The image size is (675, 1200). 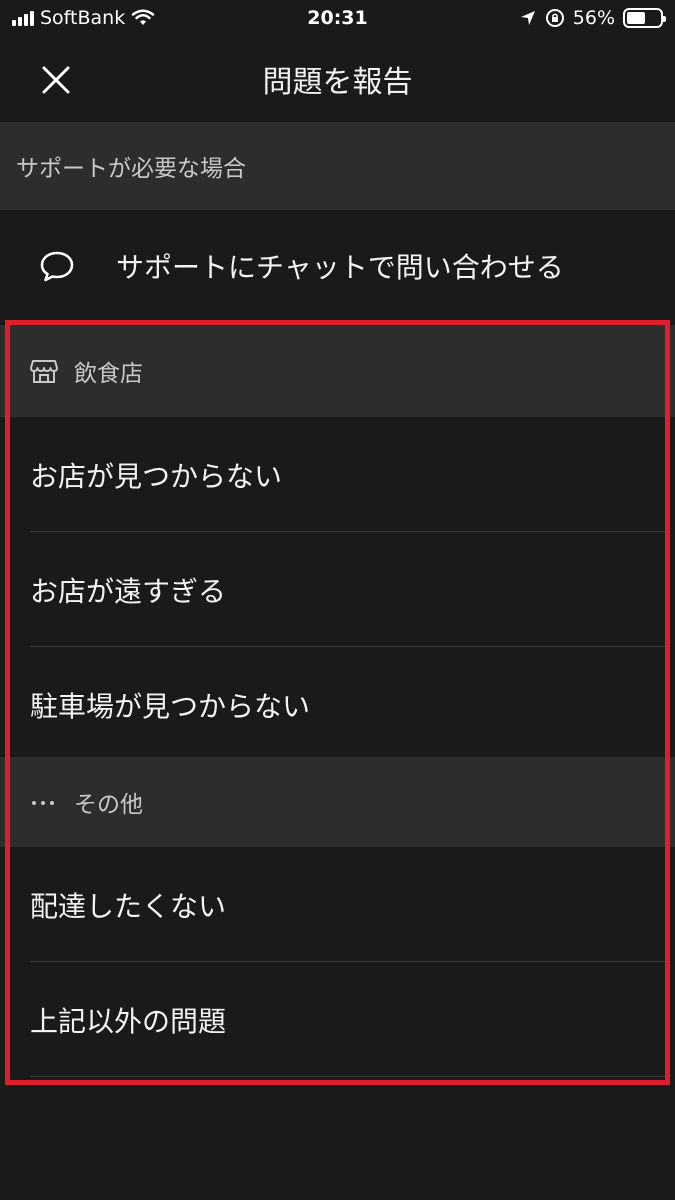 I want to click on rotation-lock-icon, so click(x=554, y=18).